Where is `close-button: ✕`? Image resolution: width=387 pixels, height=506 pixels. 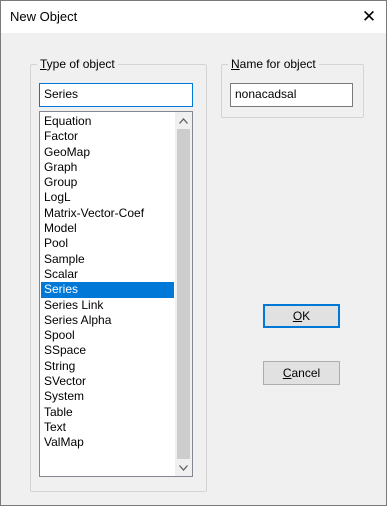
close-button: ✕ is located at coordinates (369, 17).